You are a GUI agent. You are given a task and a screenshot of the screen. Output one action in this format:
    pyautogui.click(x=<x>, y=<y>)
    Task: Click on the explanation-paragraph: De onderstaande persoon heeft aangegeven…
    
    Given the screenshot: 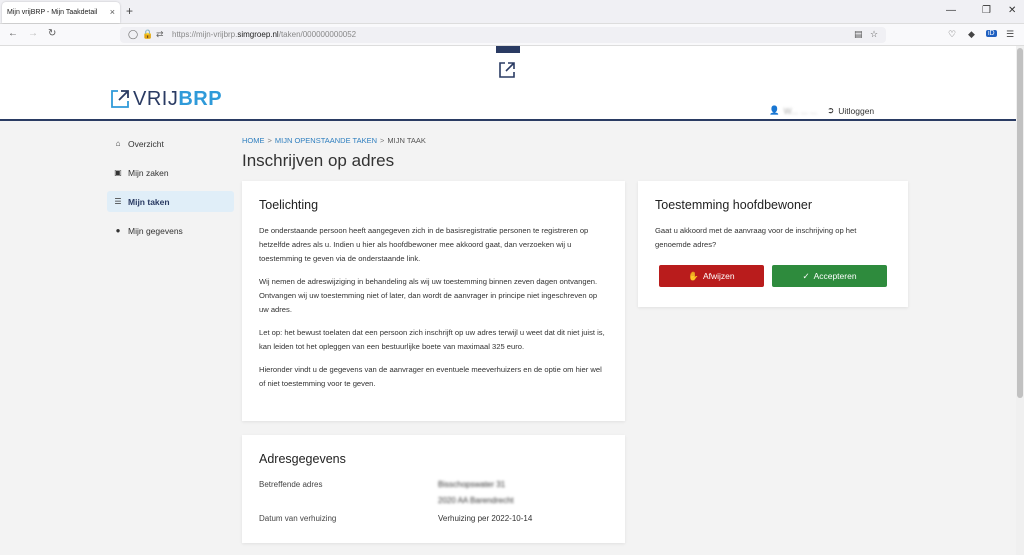 What is the action you would take?
    pyautogui.click(x=424, y=244)
    